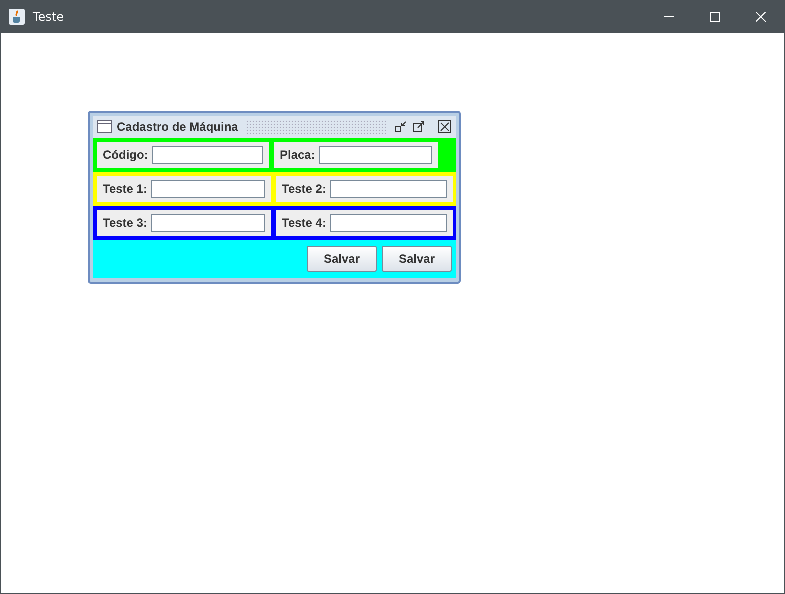 The width and height of the screenshot is (785, 594). Describe the element at coordinates (125, 155) in the screenshot. I see `field-label: Código:` at that location.